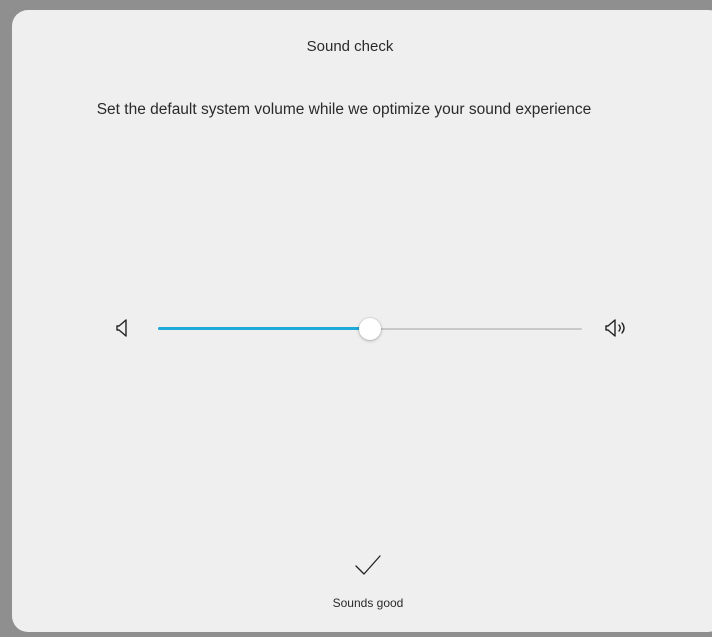 Image resolution: width=712 pixels, height=637 pixels. I want to click on speaker-high-icon, so click(617, 328).